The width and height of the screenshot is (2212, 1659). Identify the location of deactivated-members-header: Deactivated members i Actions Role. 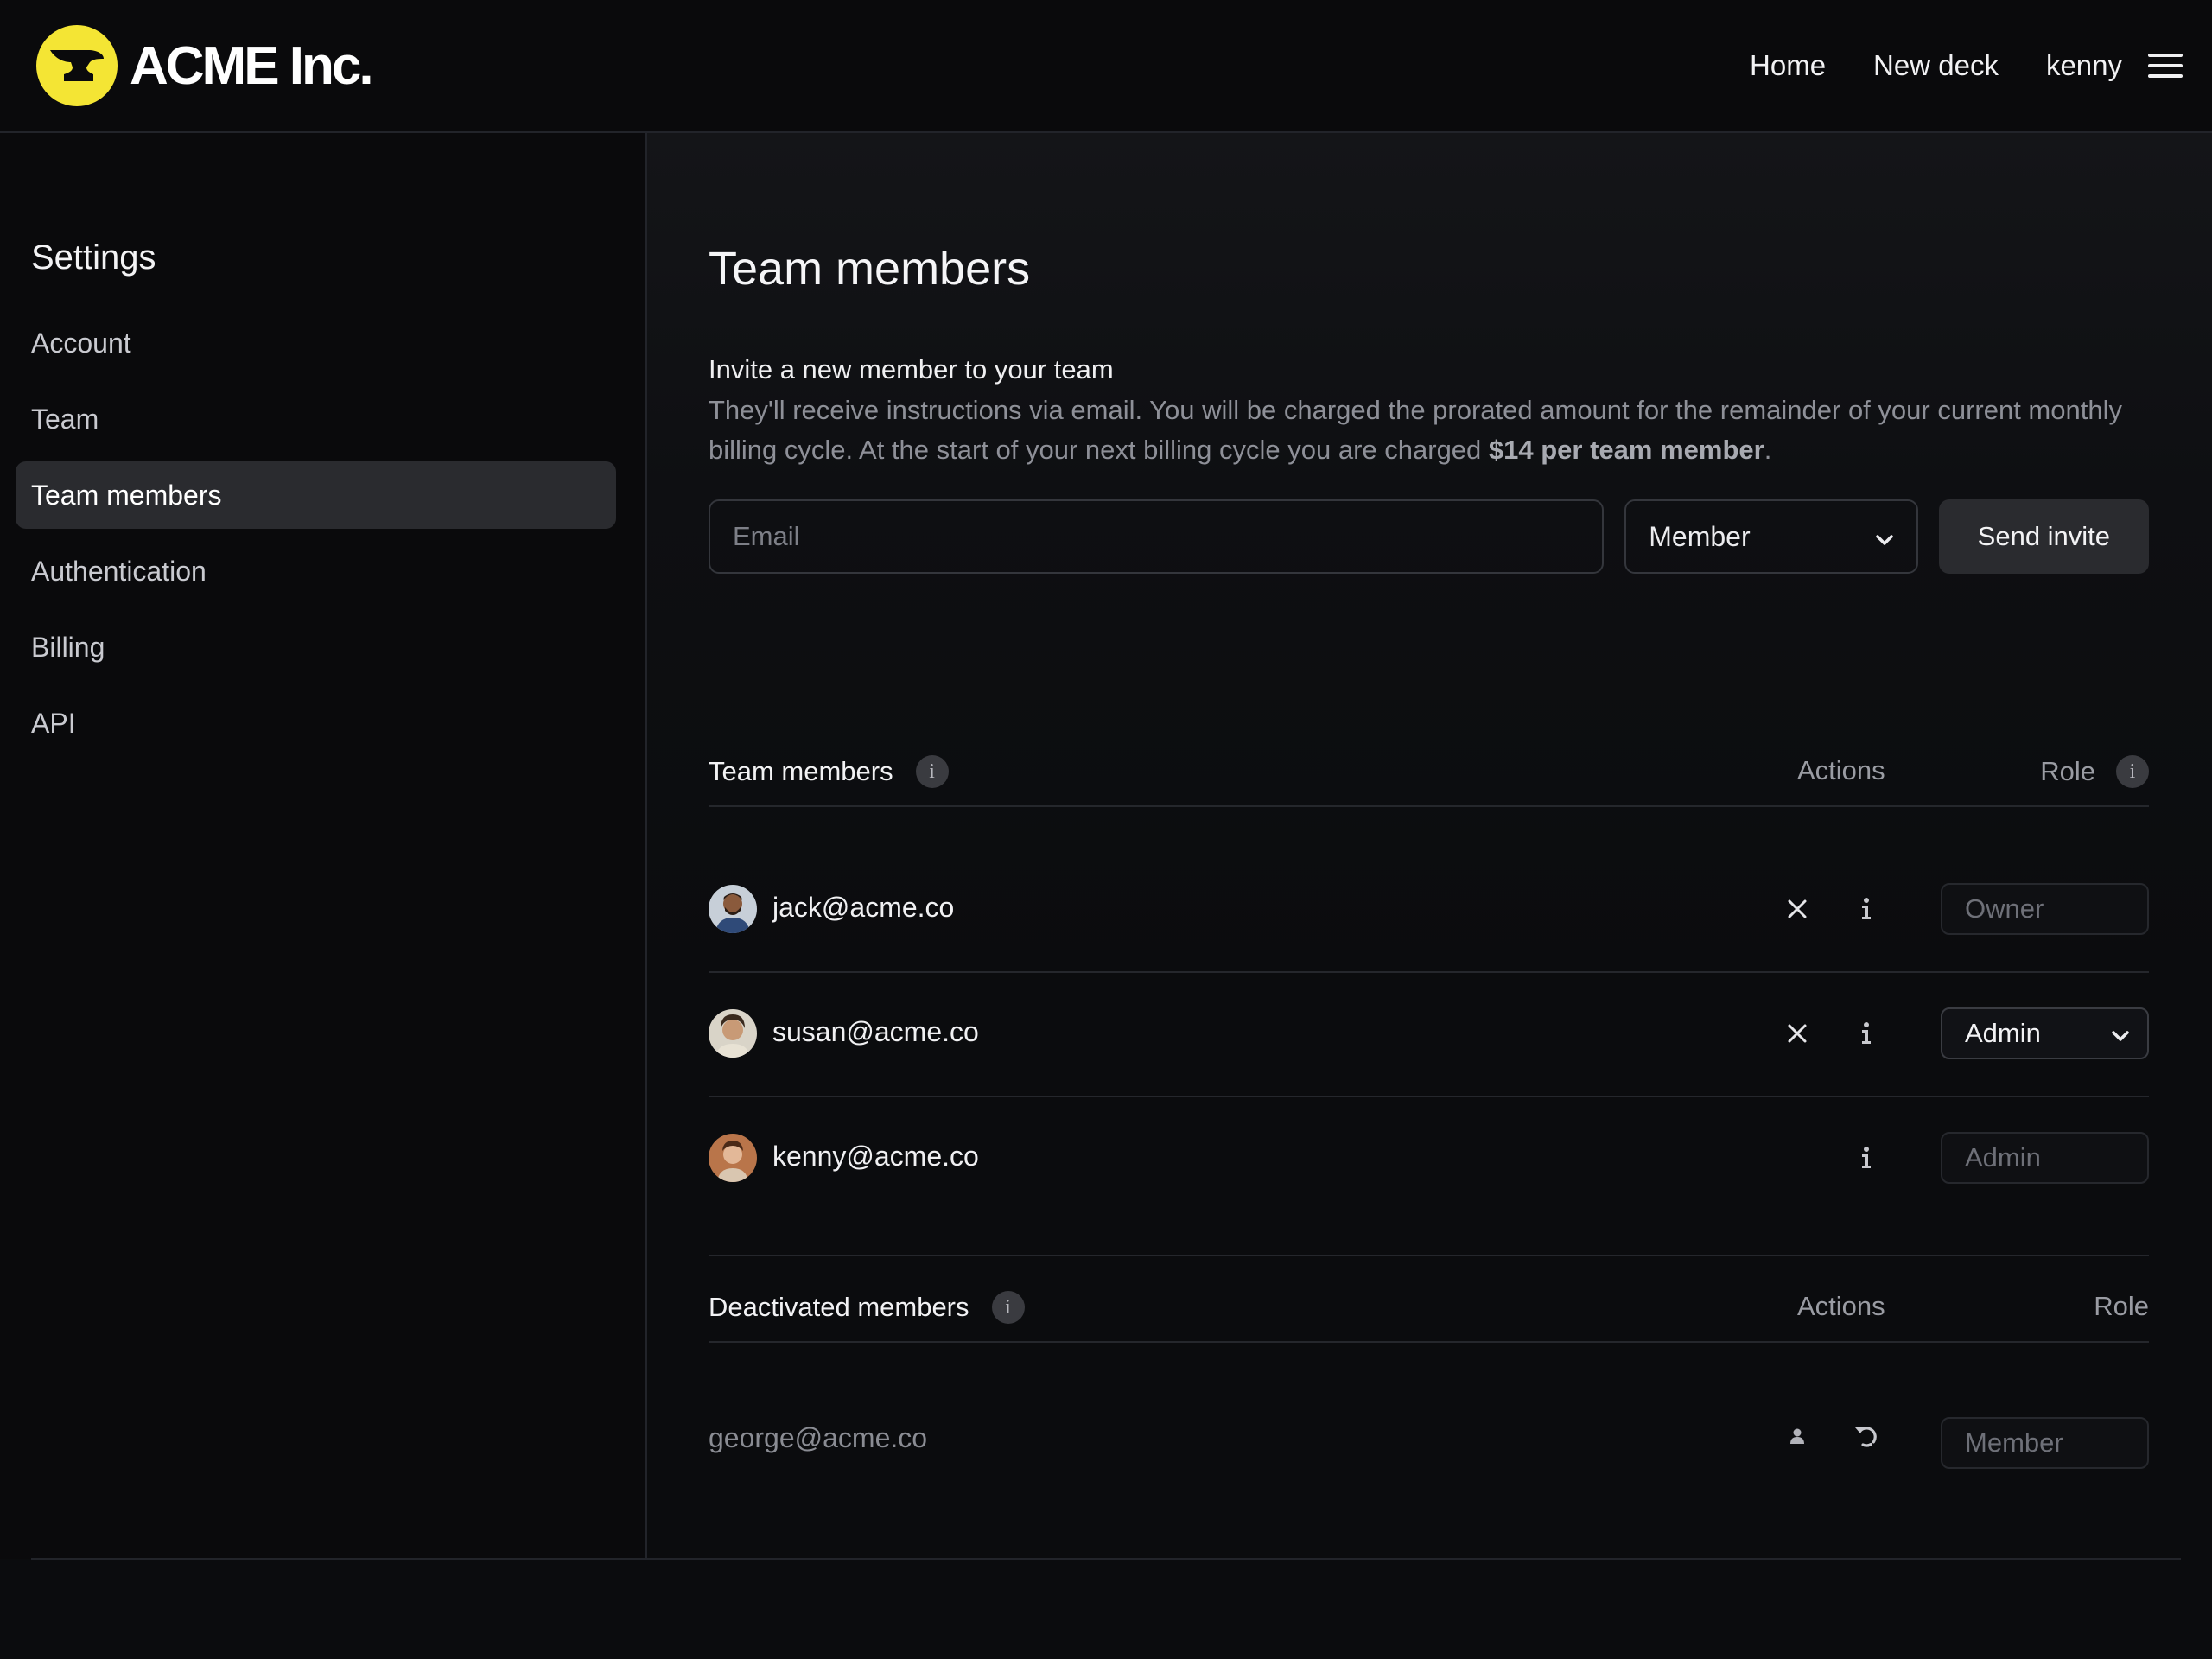
(1429, 1312).